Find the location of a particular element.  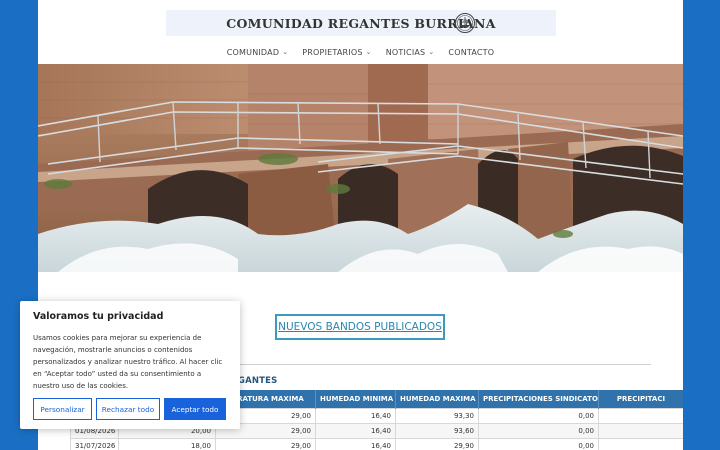

table-cell: 29,90 is located at coordinates (437, 443).